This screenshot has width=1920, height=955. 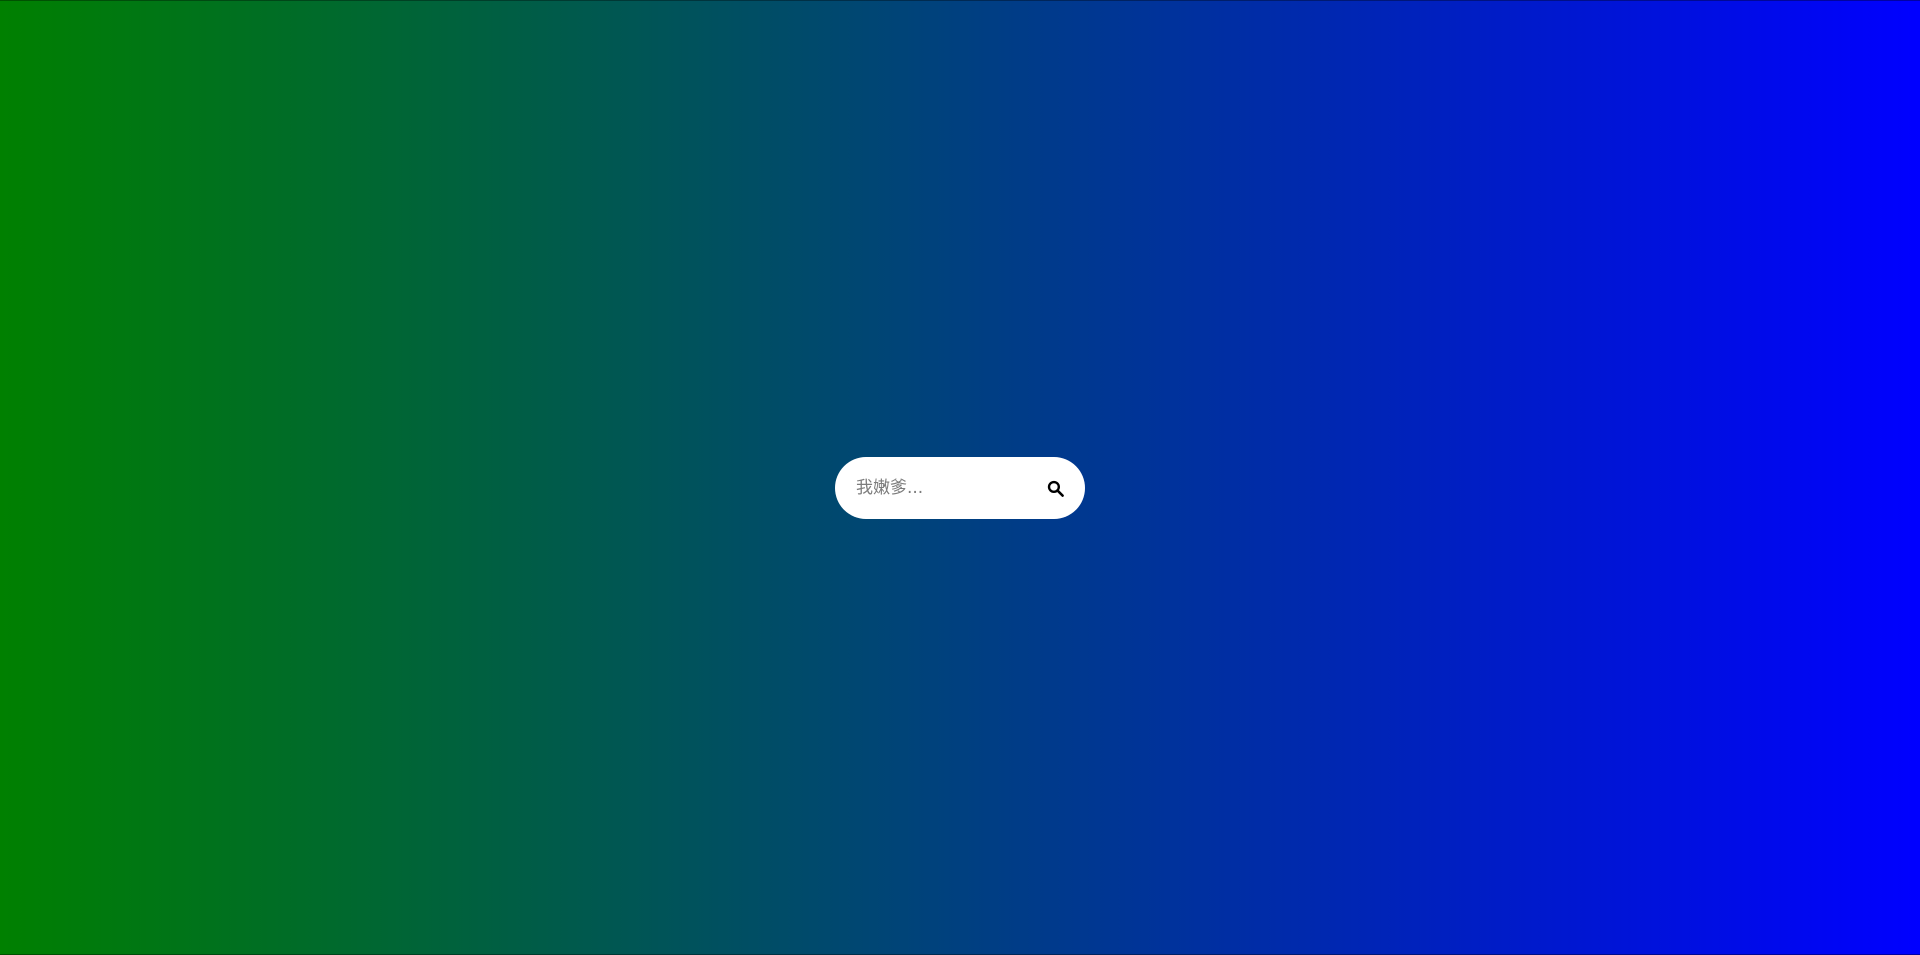 I want to click on search-icon, so click(x=1055, y=488).